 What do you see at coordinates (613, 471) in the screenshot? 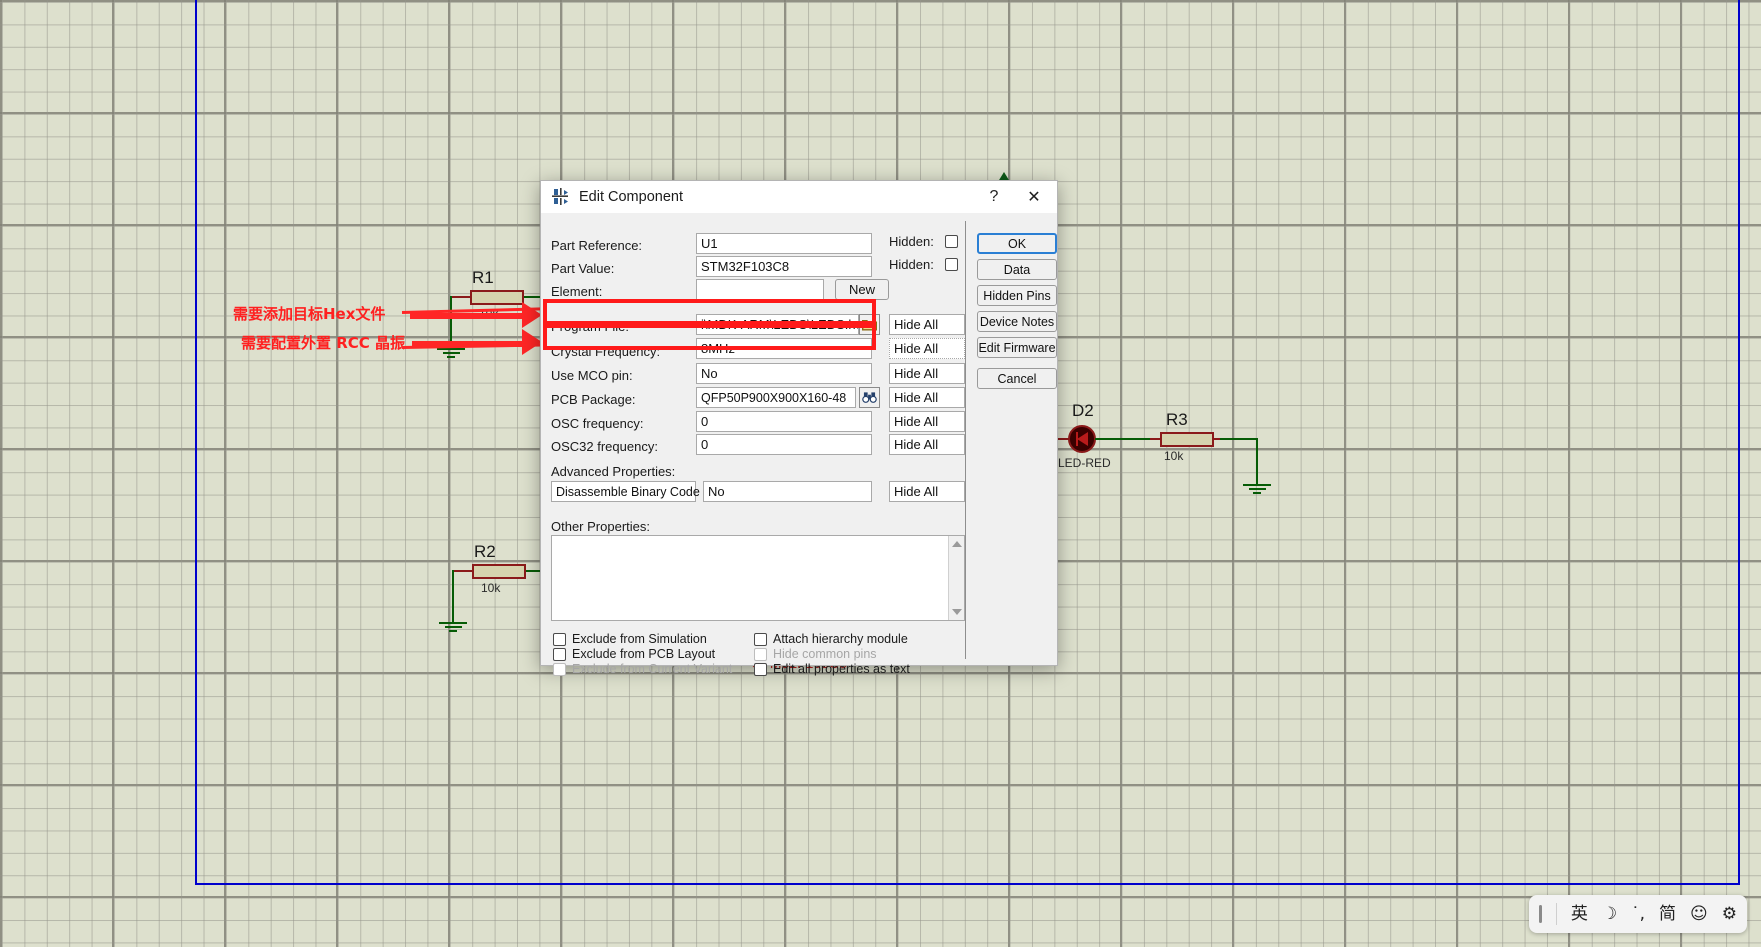
I see `advanced-properties-label: Advanced Properties:` at bounding box center [613, 471].